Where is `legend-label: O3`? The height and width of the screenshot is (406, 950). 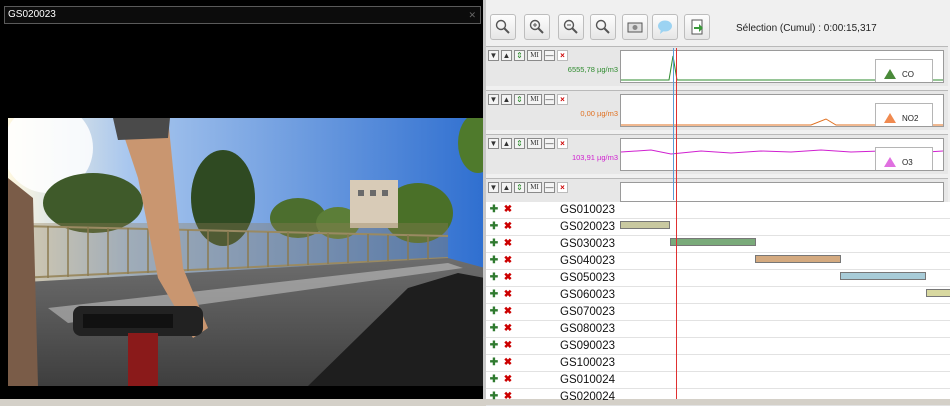
legend-label: O3 is located at coordinates (907, 162).